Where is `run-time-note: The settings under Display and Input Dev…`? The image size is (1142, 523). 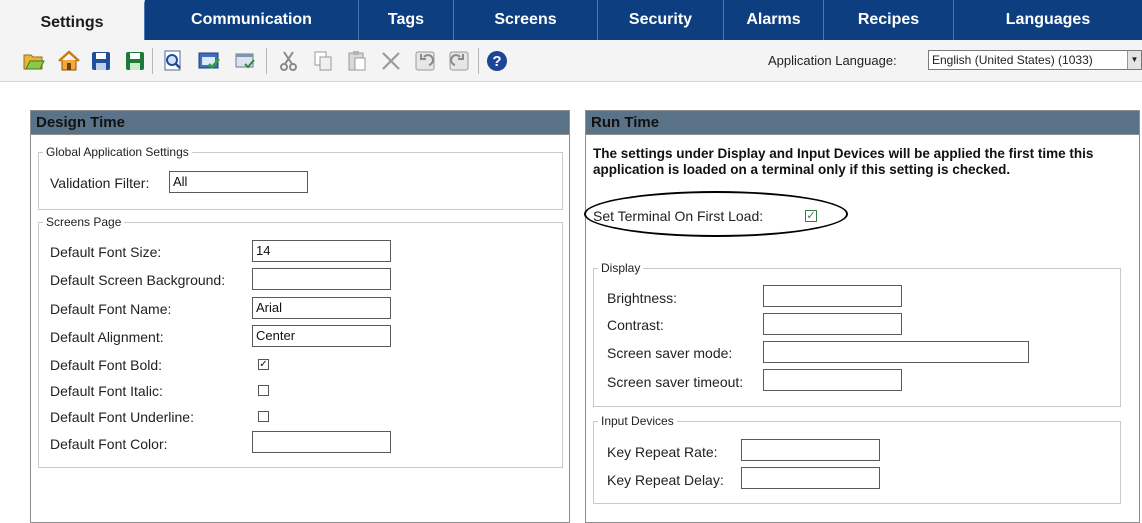 run-time-note: The settings under Display and Input Dev… is located at coordinates (843, 161).